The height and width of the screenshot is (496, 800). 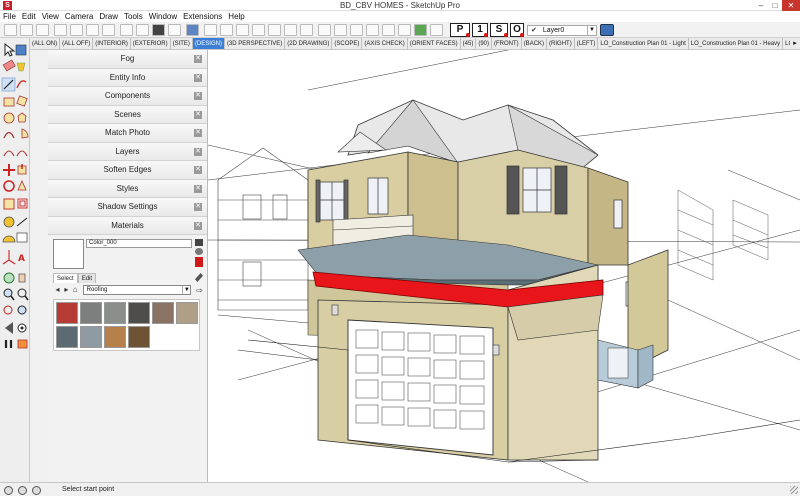 What do you see at coordinates (108, 16) in the screenshot?
I see `menu-draw: Draw` at bounding box center [108, 16].